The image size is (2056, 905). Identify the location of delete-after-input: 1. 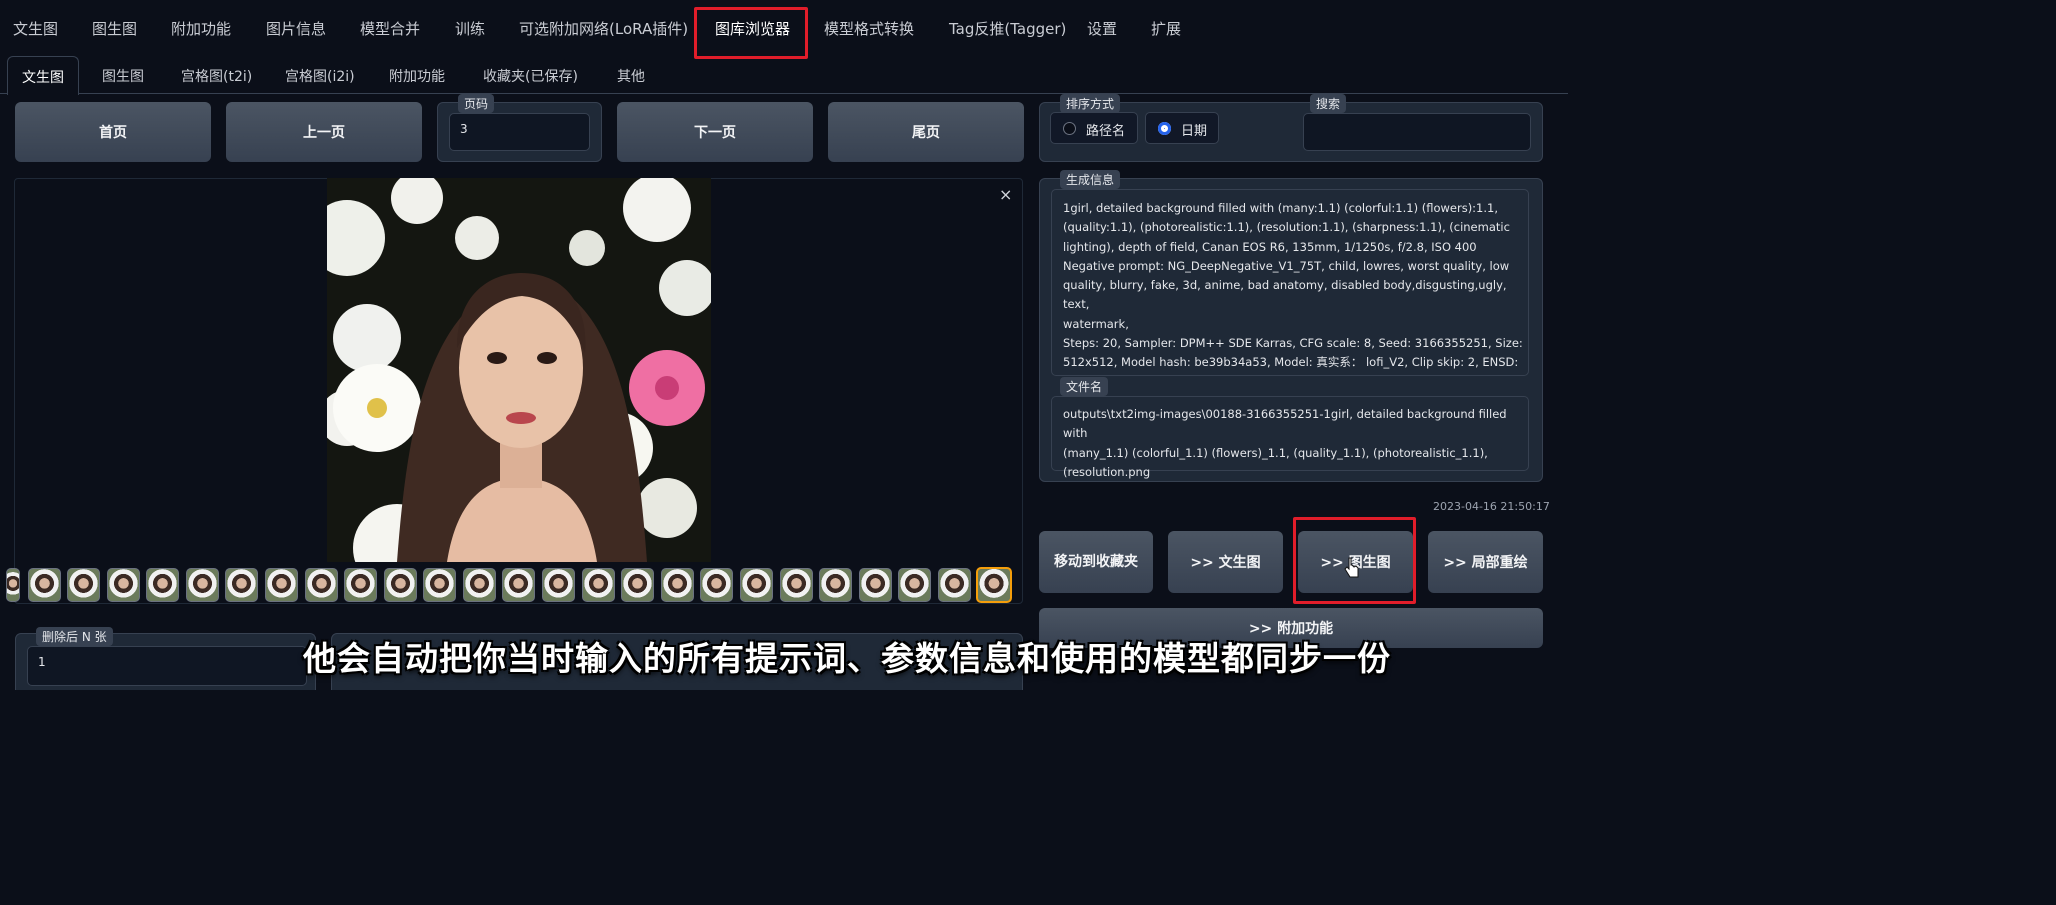
(167, 666).